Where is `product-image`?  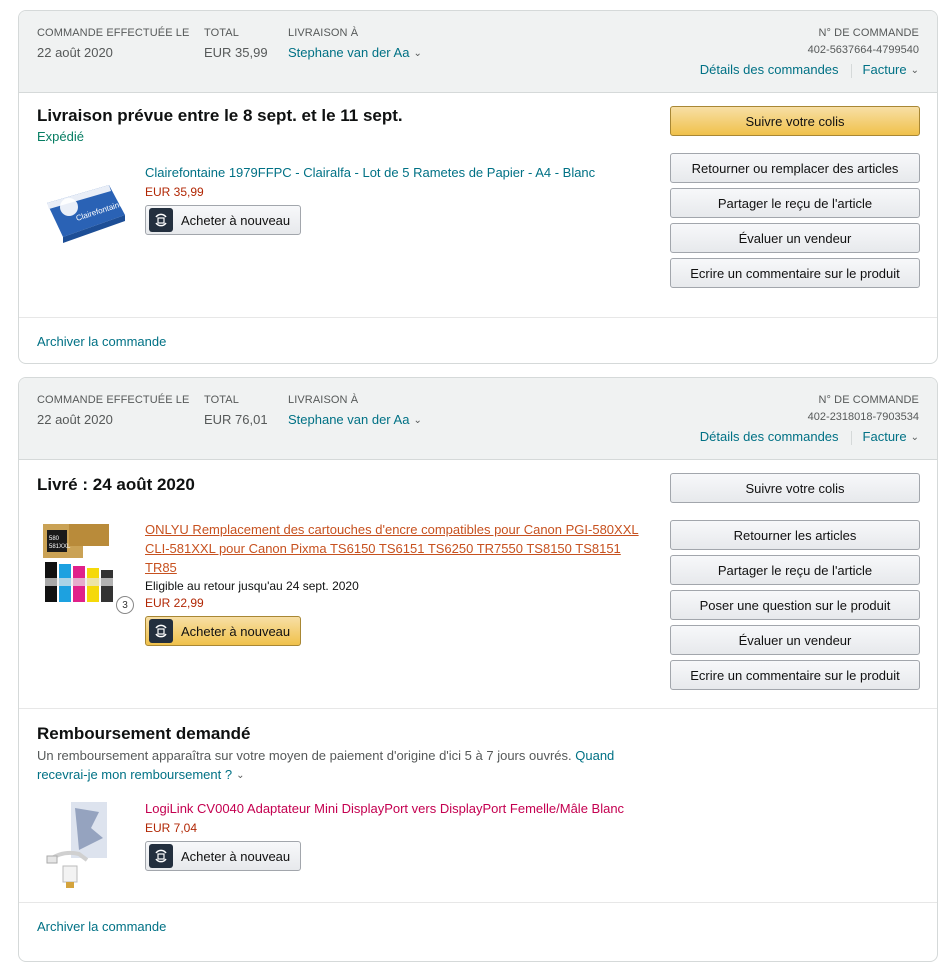 product-image is located at coordinates (83, 845).